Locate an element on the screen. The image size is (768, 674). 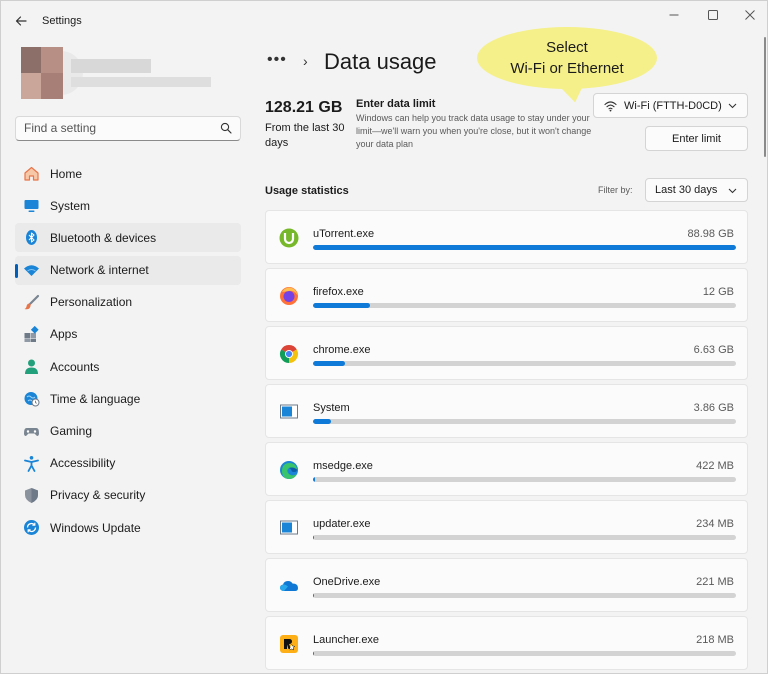
app-name: Launcher.exe is located at coordinates (346, 640).